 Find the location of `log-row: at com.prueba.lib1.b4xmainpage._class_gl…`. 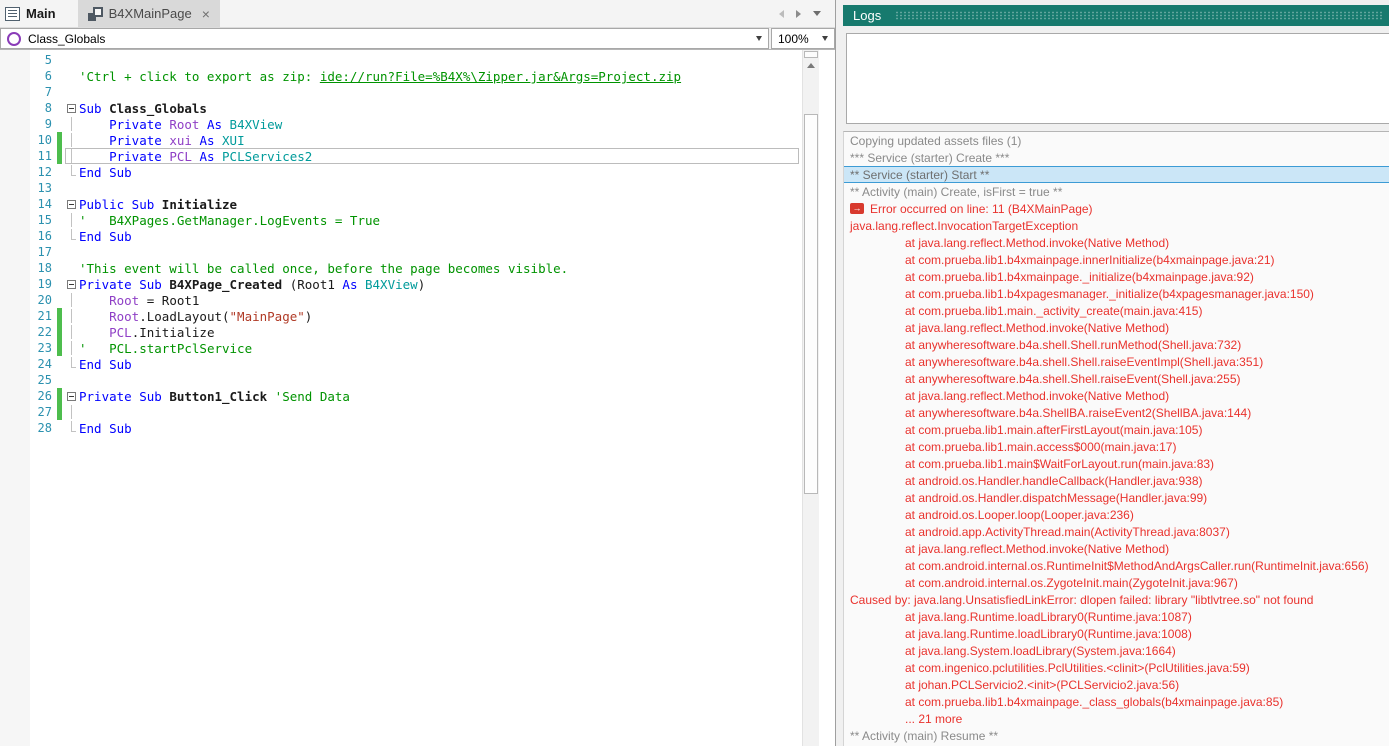

log-row: at com.prueba.lib1.b4xmainpage._class_gl… is located at coordinates (1116, 701).